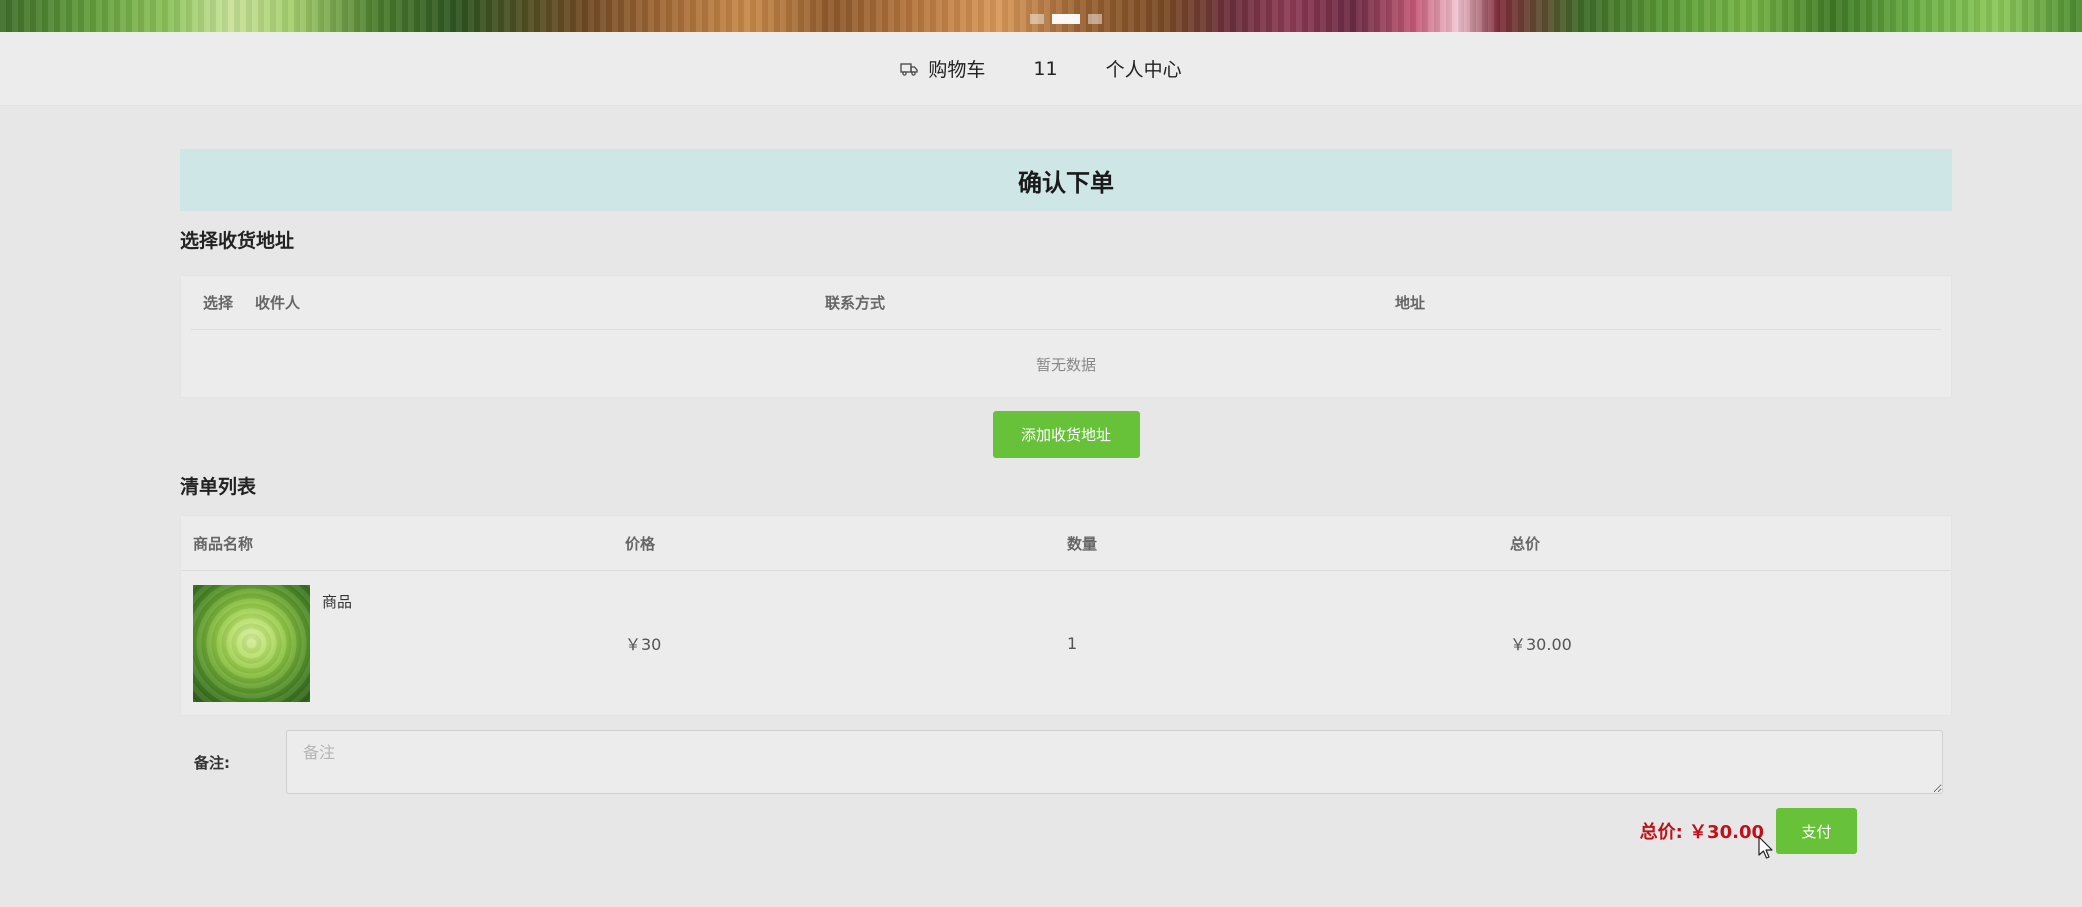  Describe the element at coordinates (1082, 543) in the screenshot. I see `col-quantity: 数量` at that location.